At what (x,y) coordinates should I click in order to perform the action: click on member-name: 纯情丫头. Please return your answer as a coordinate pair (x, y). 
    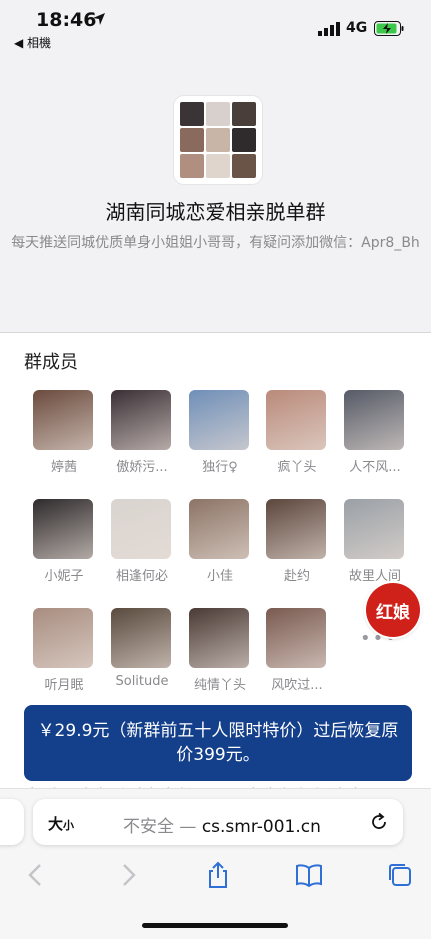
    Looking at the image, I should click on (219, 685).